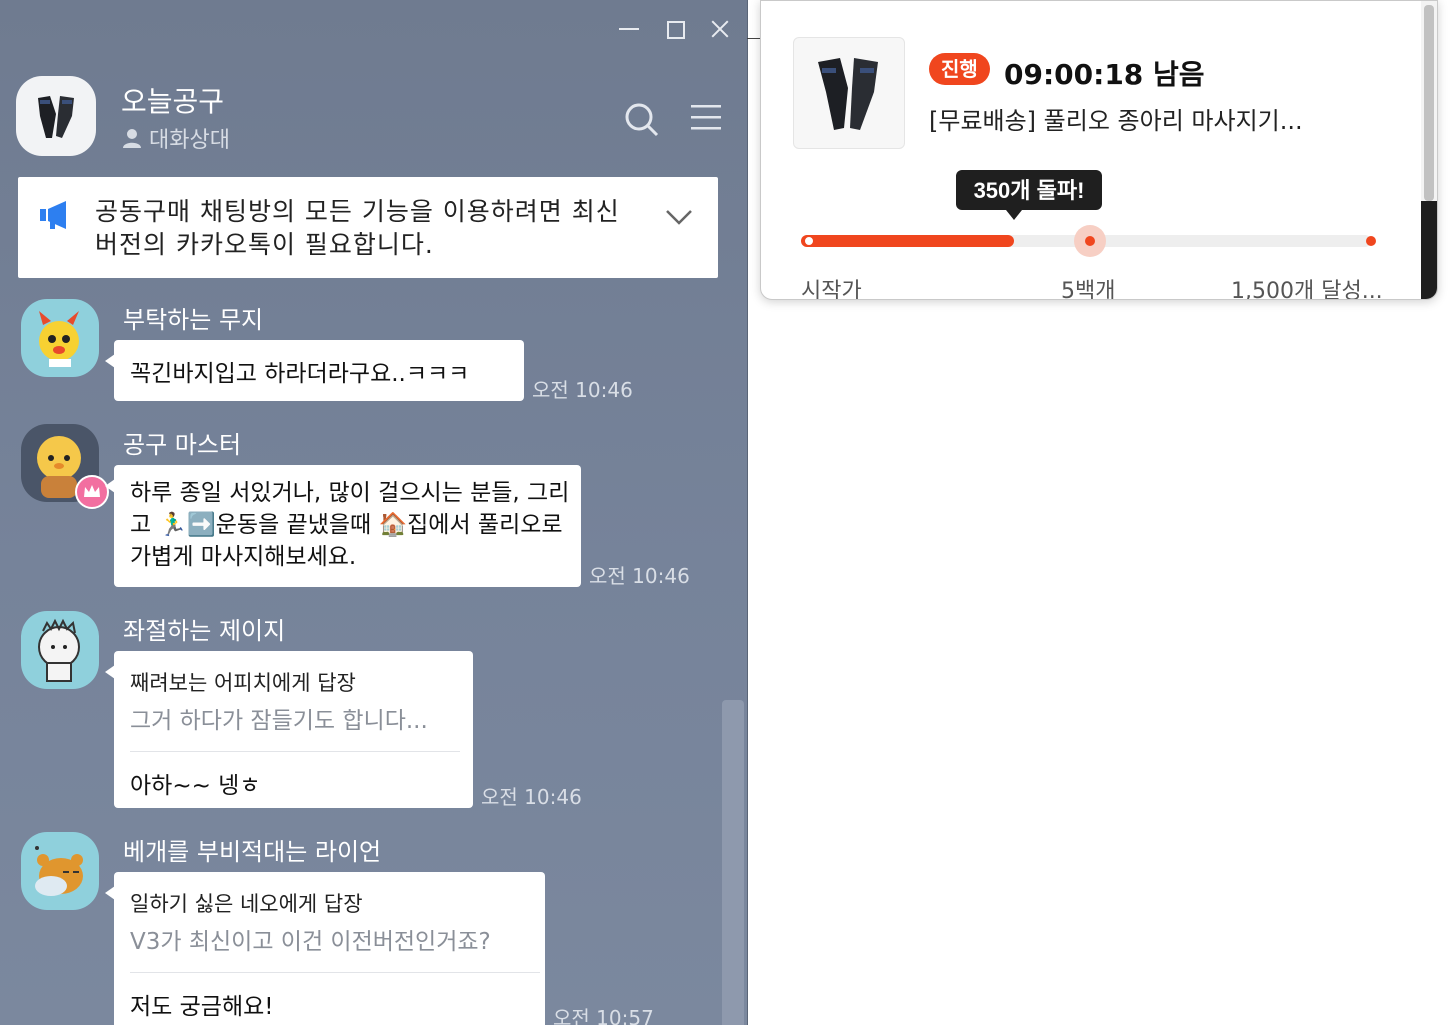 Image resolution: width=1451 pixels, height=1025 pixels. What do you see at coordinates (182, 445) in the screenshot?
I see `message-sender: 공구 마스터` at bounding box center [182, 445].